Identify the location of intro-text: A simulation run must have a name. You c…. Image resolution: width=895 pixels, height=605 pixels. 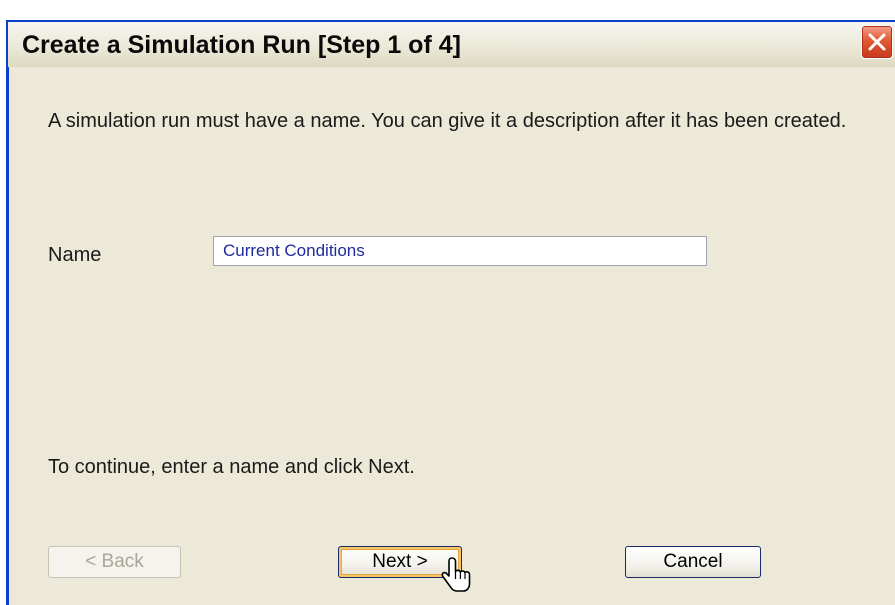
(447, 121).